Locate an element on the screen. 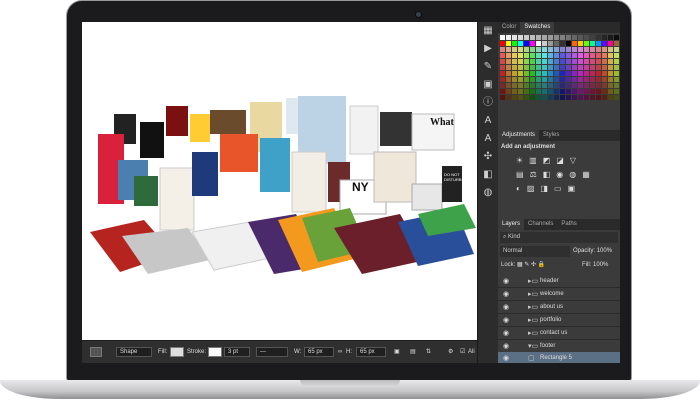 The height and width of the screenshot is (405, 700). gear-icon: ⚙ is located at coordinates (450, 352).